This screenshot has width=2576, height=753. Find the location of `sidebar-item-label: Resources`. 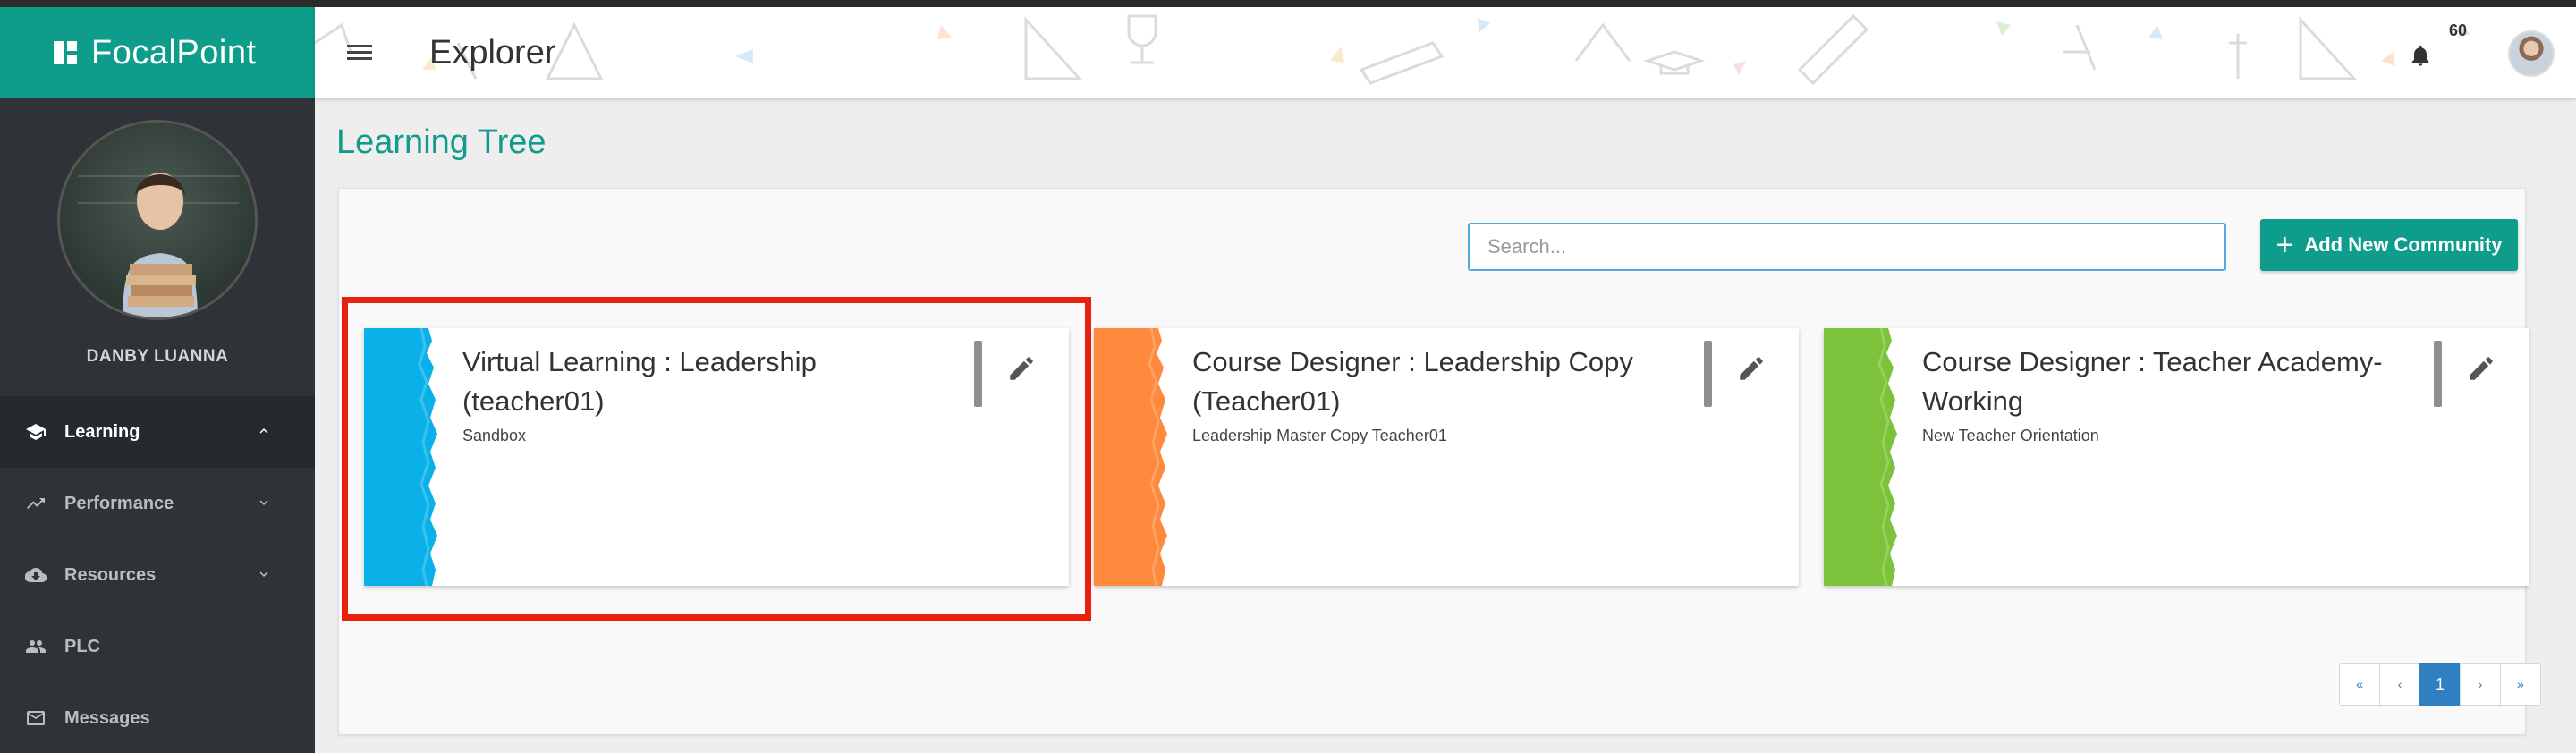

sidebar-item-label: Resources is located at coordinates (110, 574).